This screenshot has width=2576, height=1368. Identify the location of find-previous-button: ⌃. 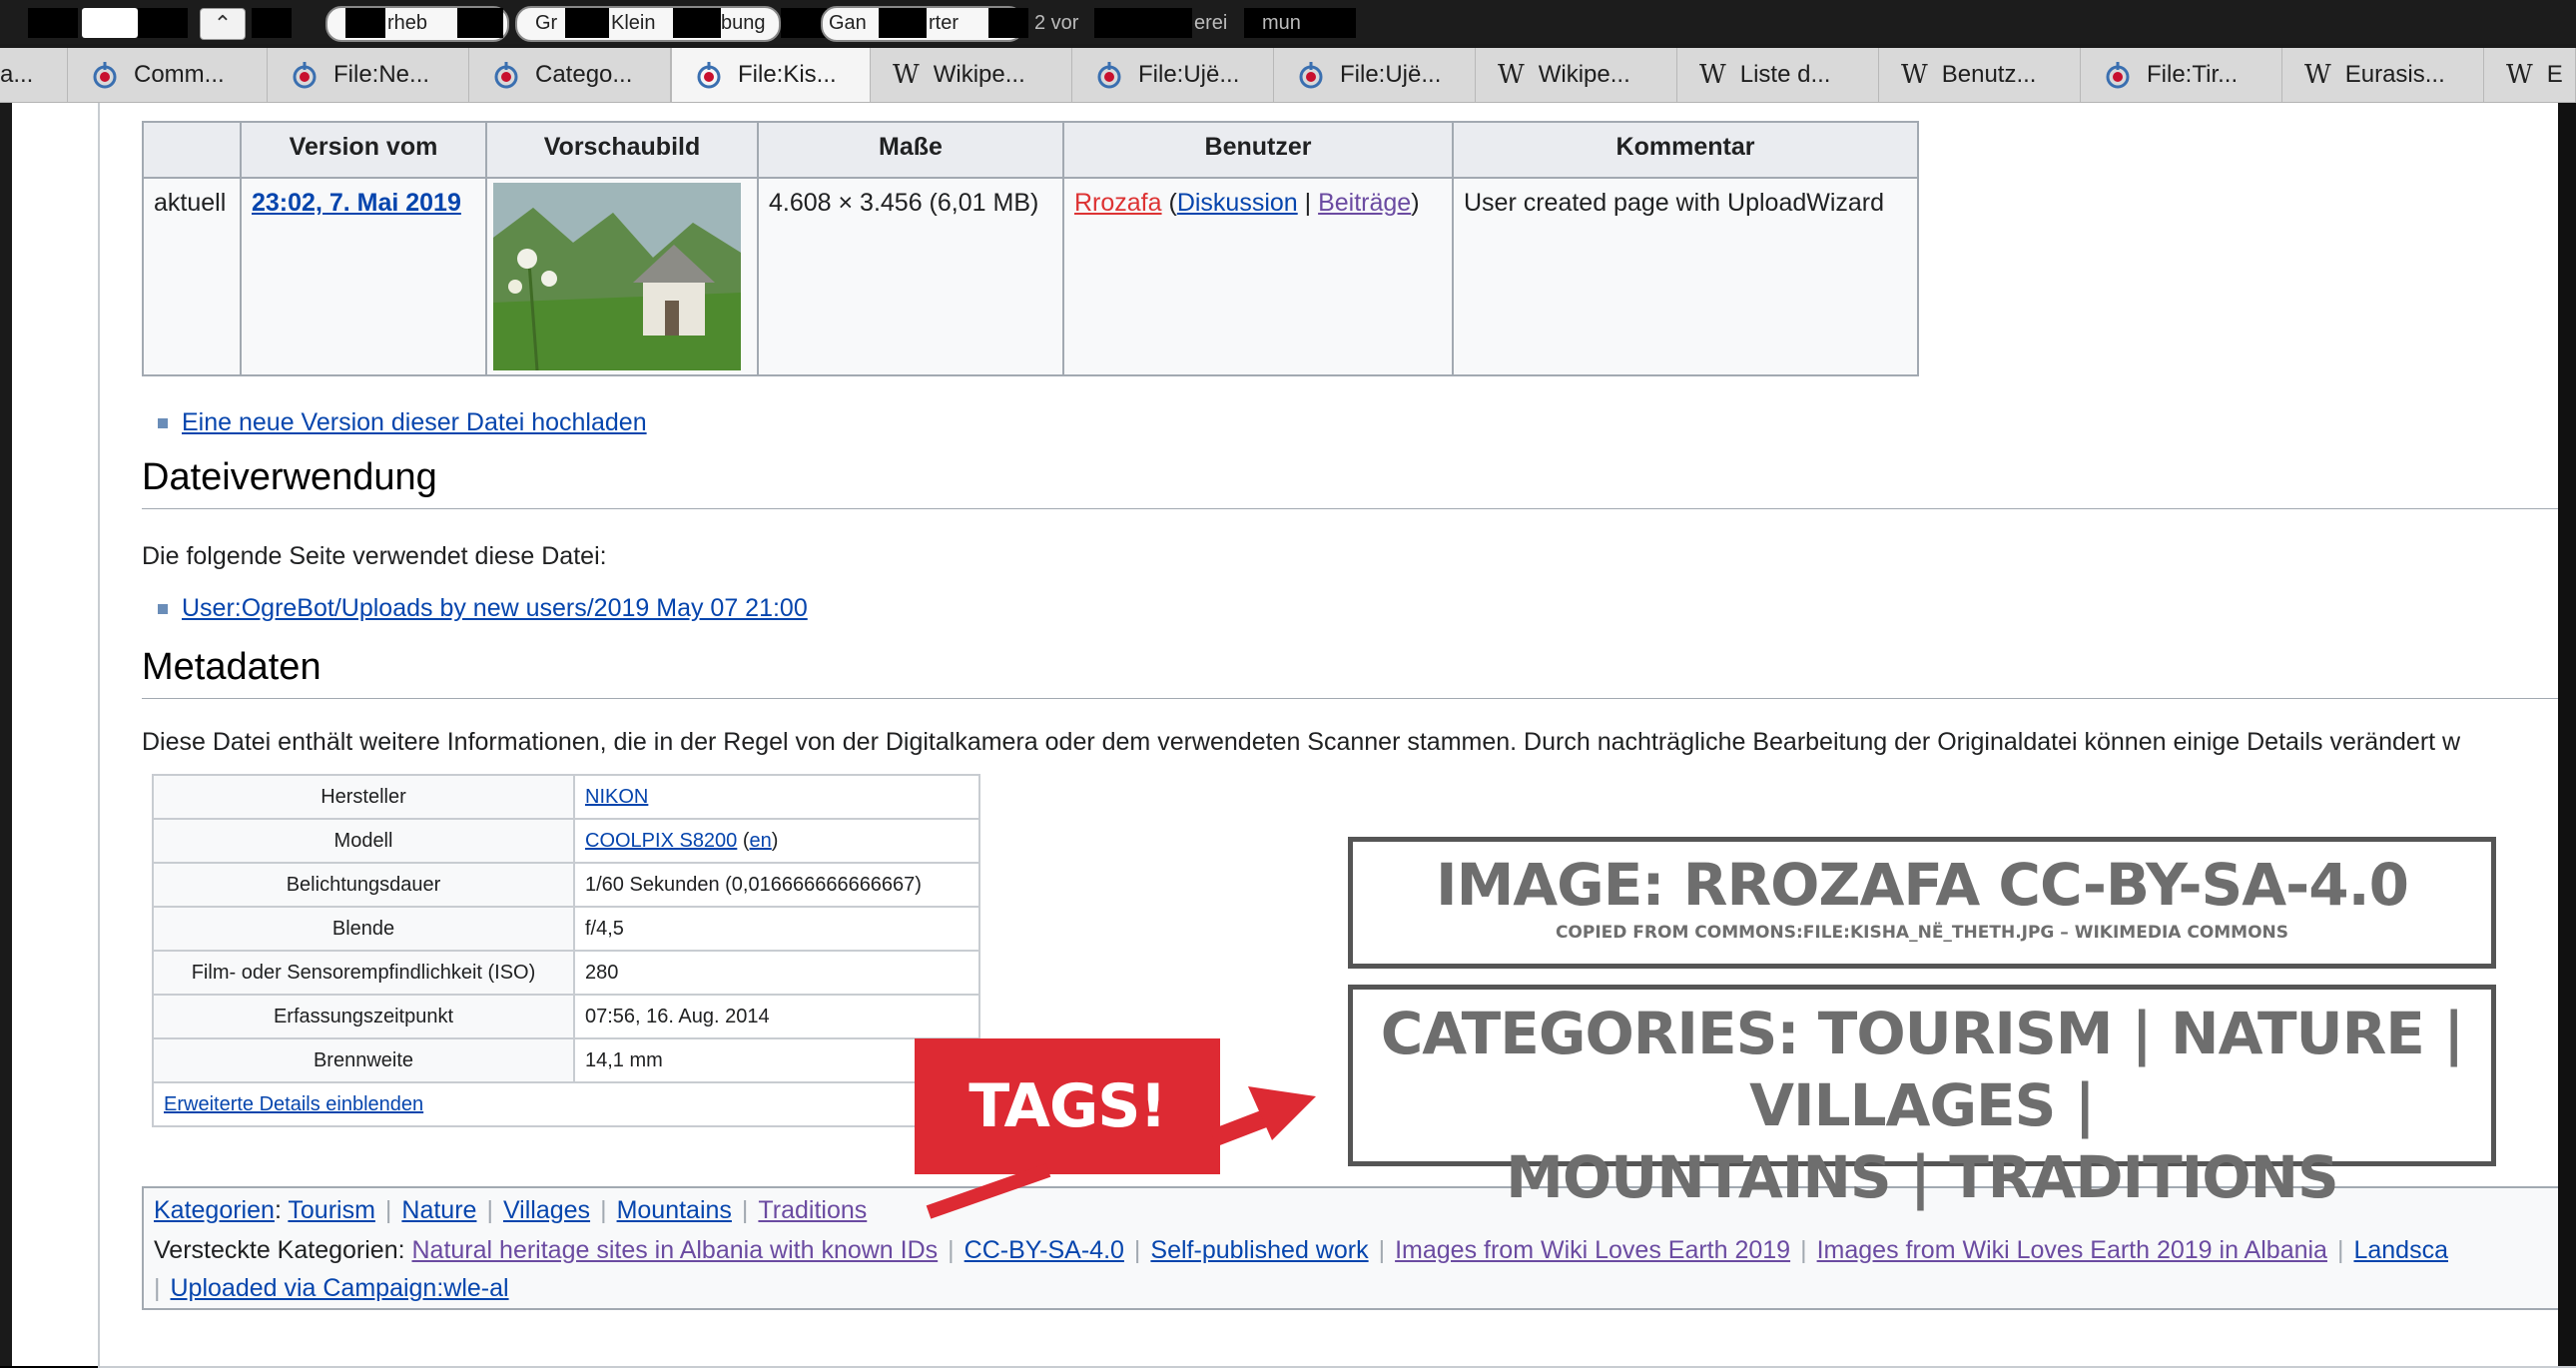
(223, 24).